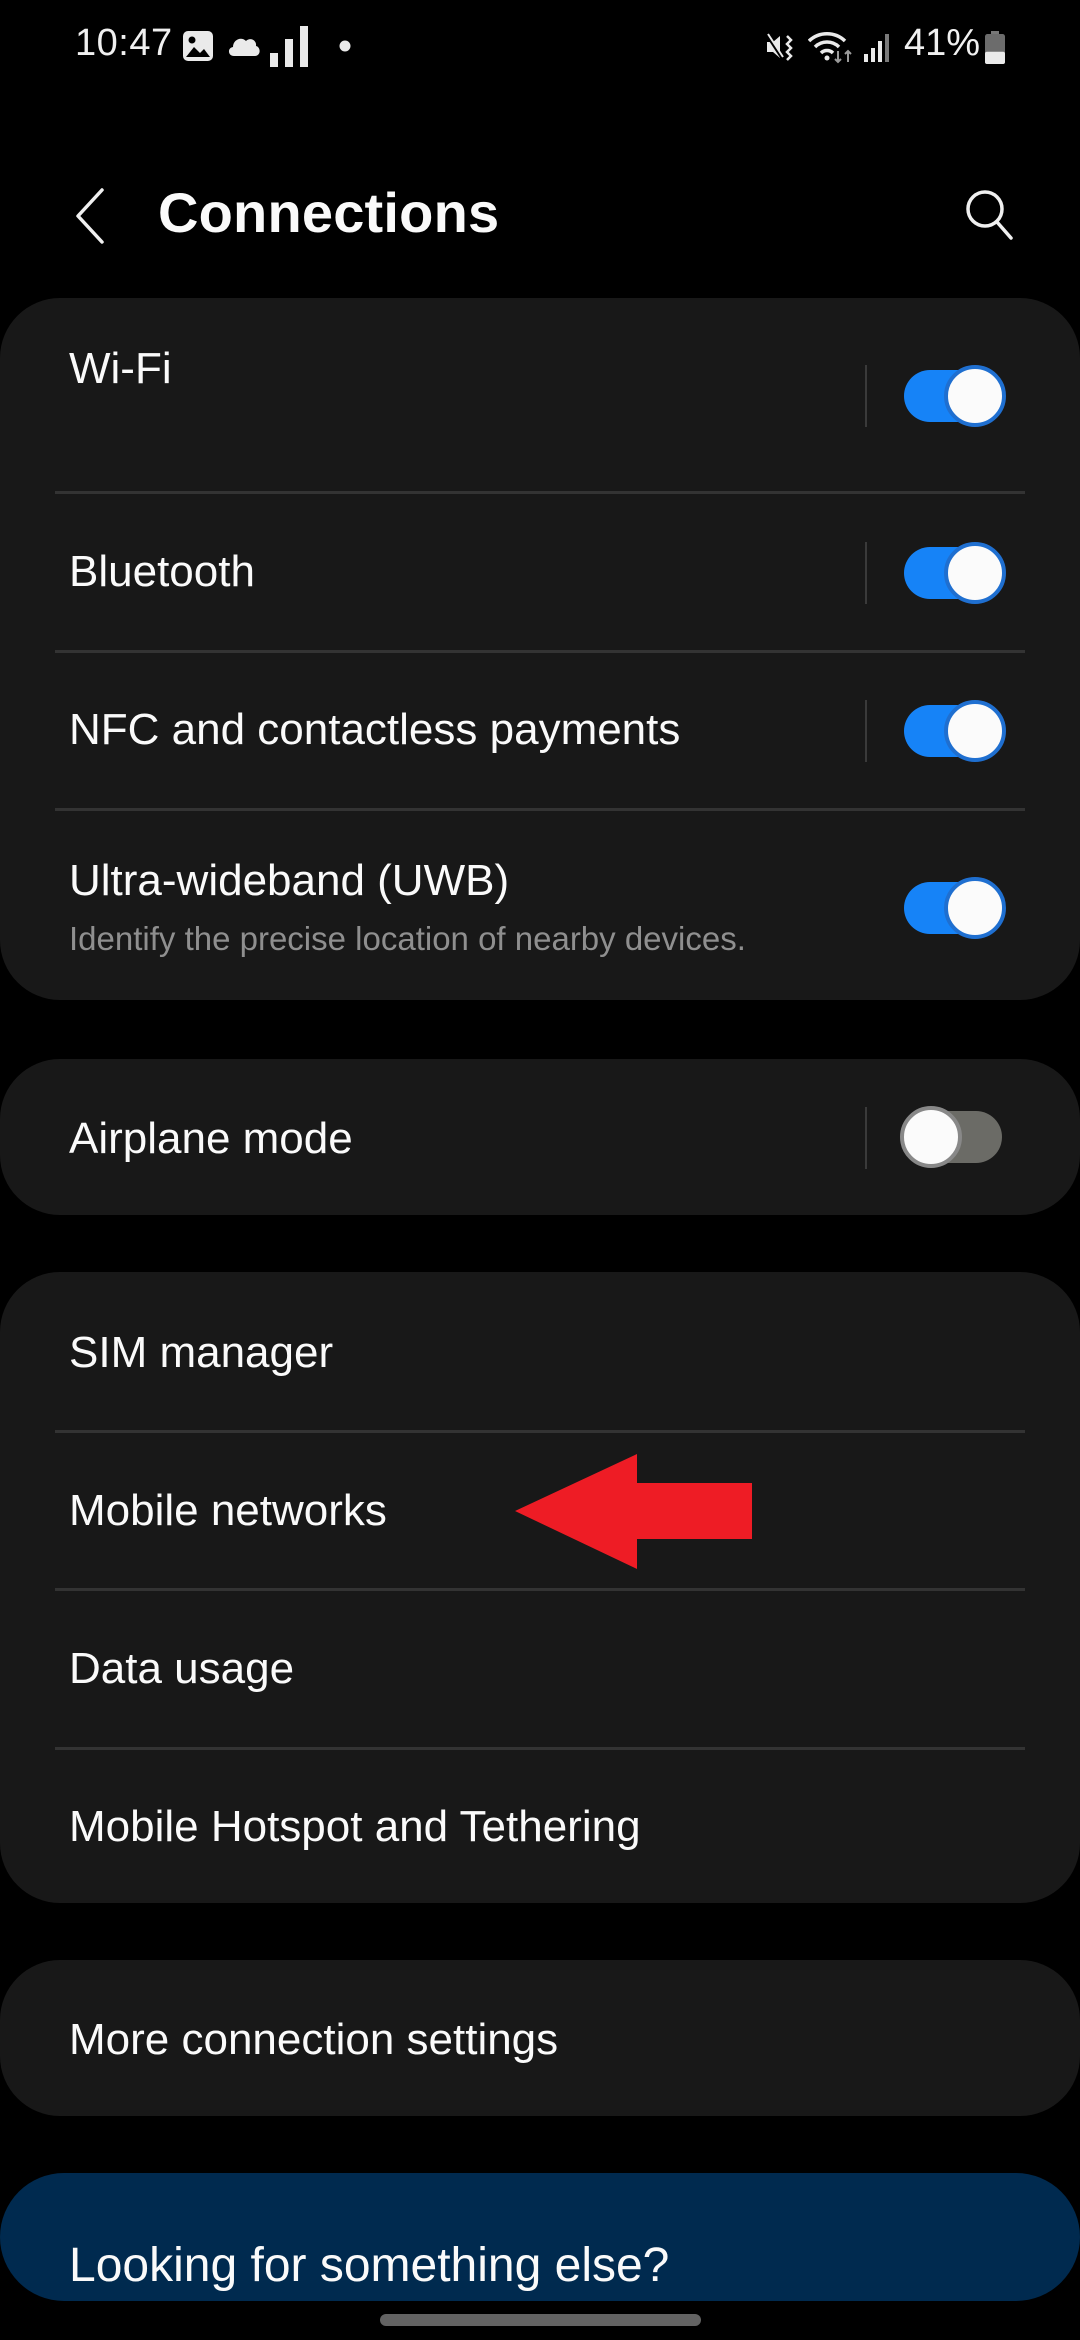 This screenshot has height=2340, width=1080. What do you see at coordinates (375, 729) in the screenshot?
I see `nfc-label: NFC and contactless payments` at bounding box center [375, 729].